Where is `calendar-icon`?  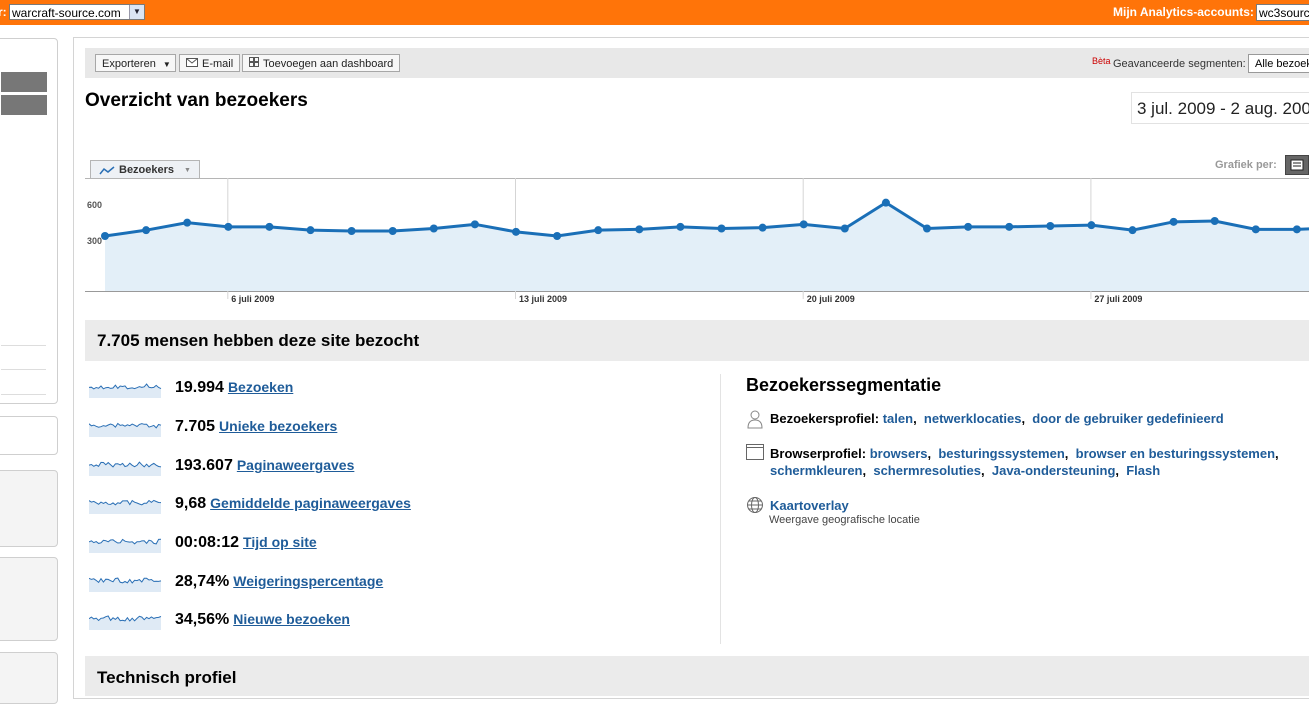 calendar-icon is located at coordinates (1297, 165).